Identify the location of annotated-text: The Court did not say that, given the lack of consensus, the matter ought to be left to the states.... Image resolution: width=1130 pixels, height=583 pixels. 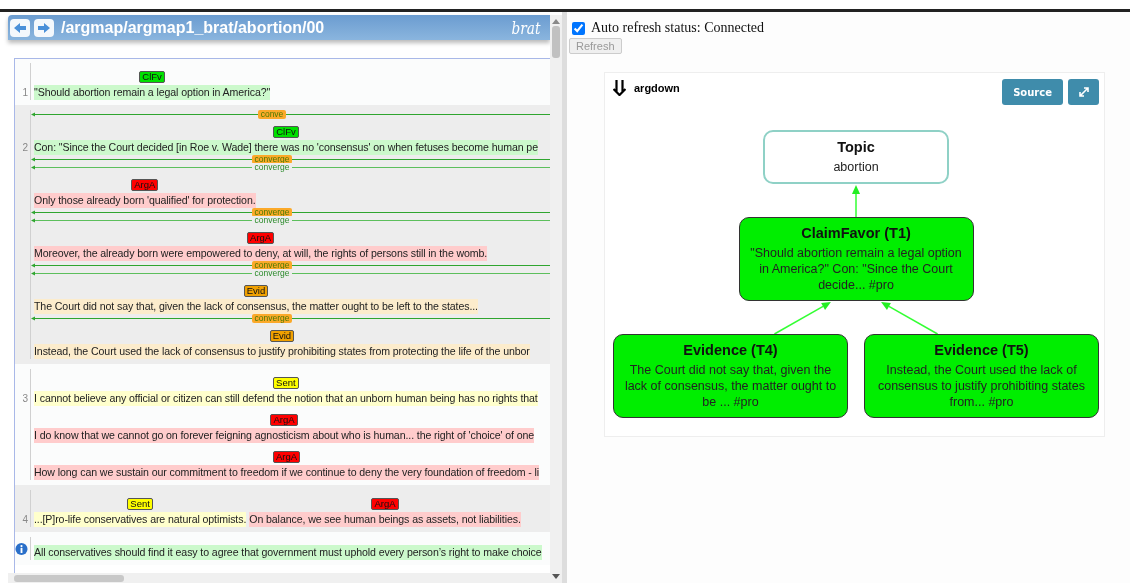
(256, 306).